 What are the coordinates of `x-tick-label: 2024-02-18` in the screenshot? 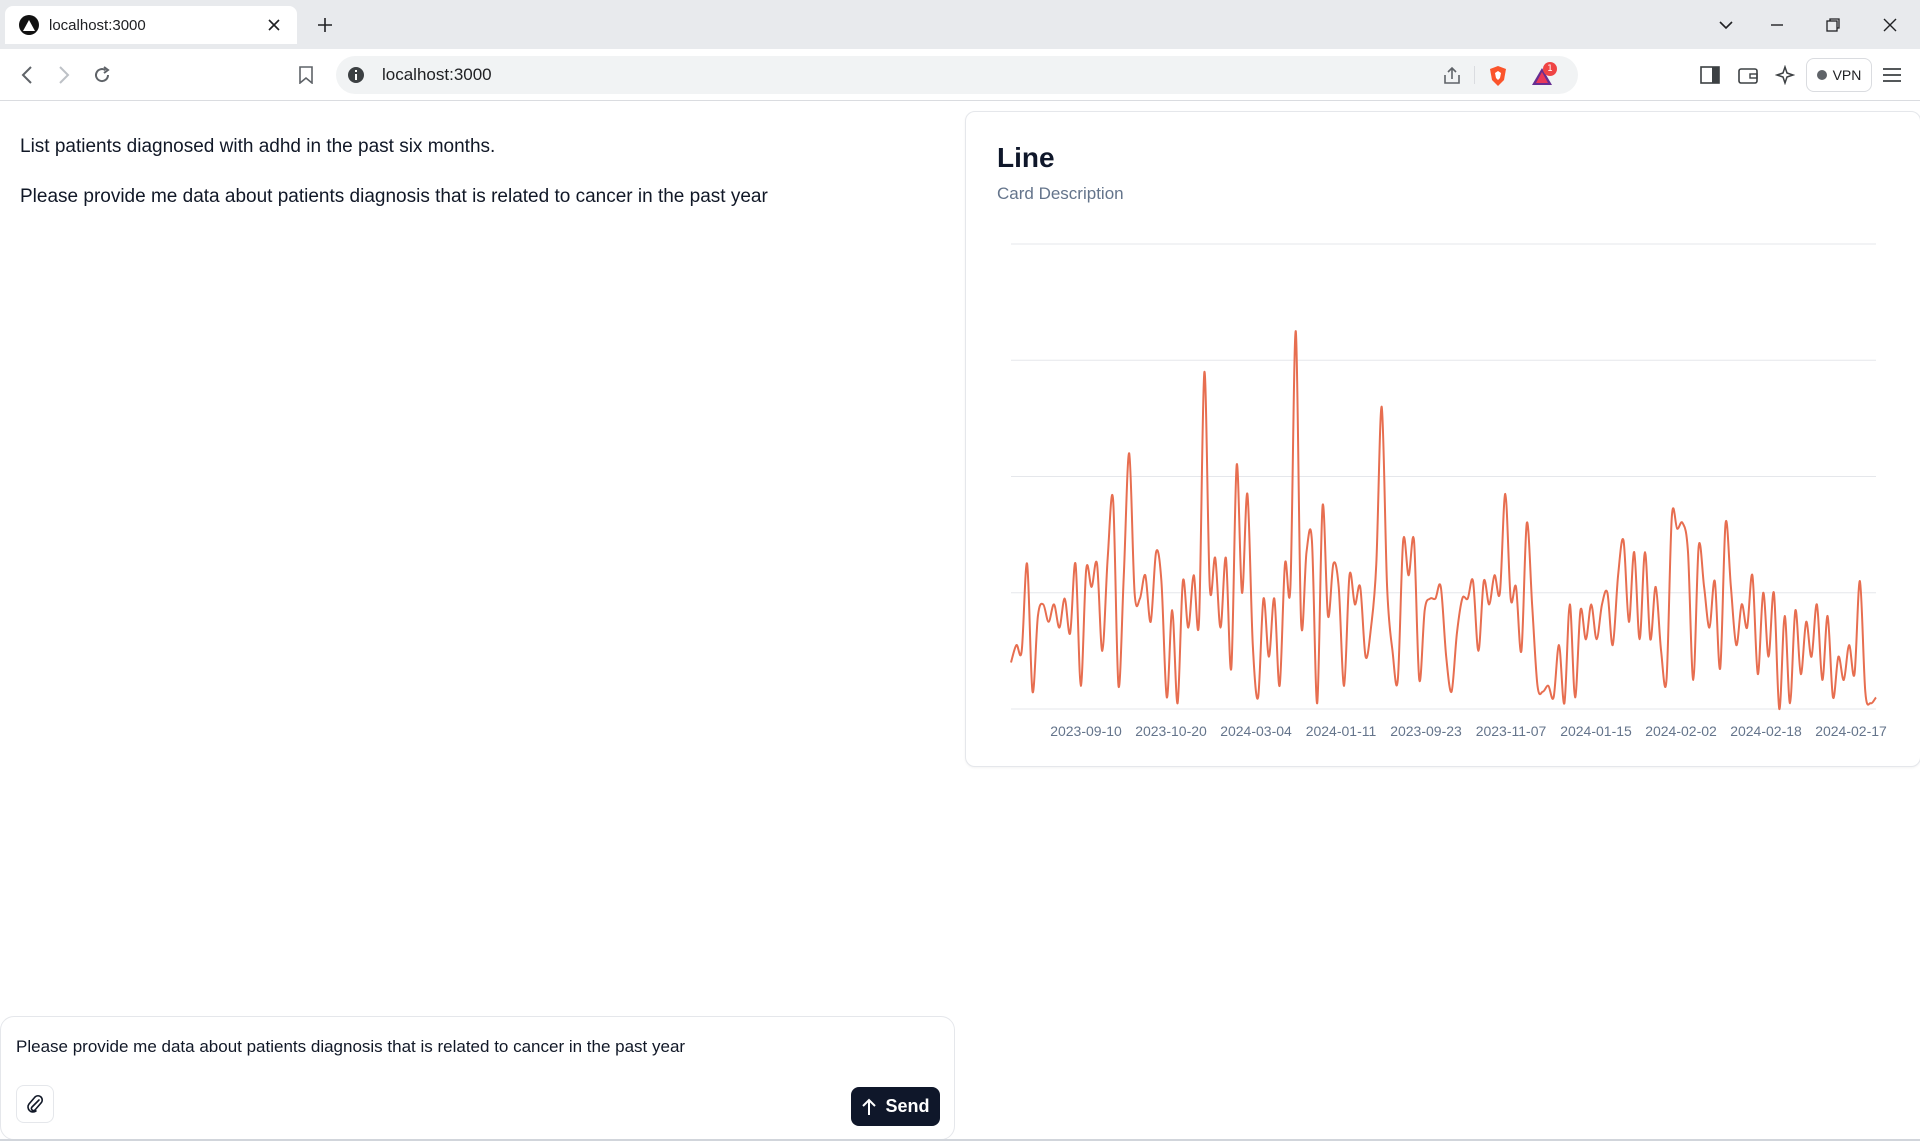 It's located at (1766, 731).